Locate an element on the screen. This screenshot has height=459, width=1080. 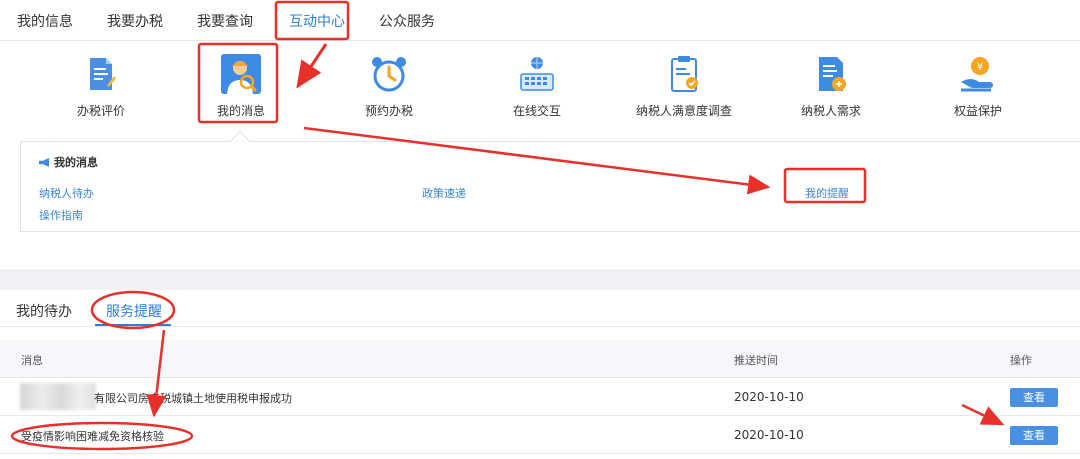
table-header: 消息 推送时间 操作 is located at coordinates (540, 359).